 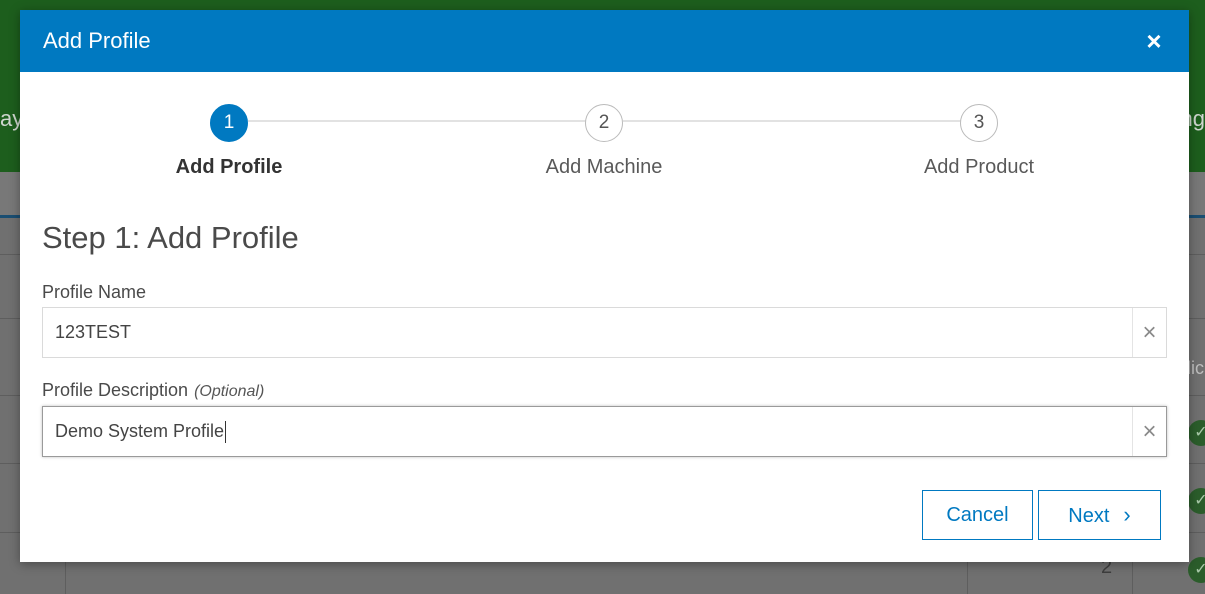 What do you see at coordinates (115, 390) in the screenshot?
I see `profile-description-label-text: Profile Description` at bounding box center [115, 390].